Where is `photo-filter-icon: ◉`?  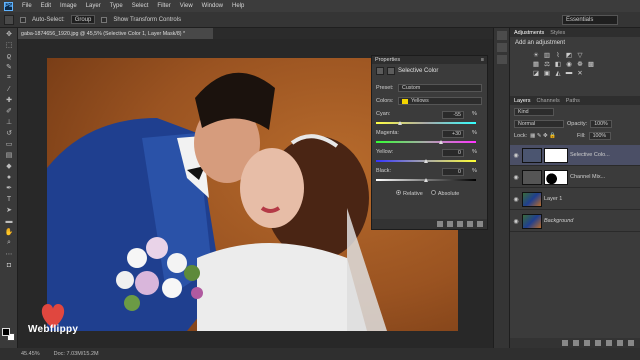
photo-filter-icon: ◉ is located at coordinates (569, 64).